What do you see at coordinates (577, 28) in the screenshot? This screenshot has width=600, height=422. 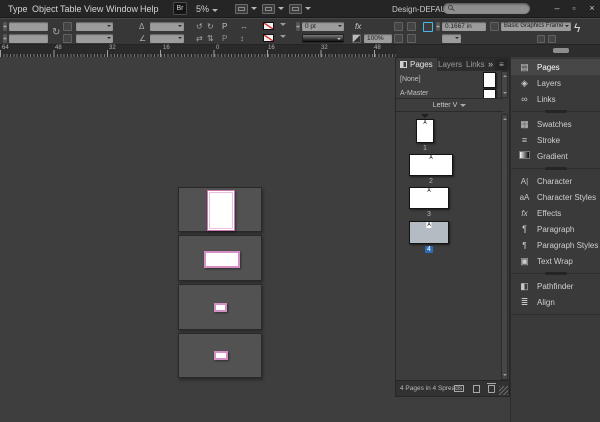 I see `quick-apply-icon: ϟ` at bounding box center [577, 28].